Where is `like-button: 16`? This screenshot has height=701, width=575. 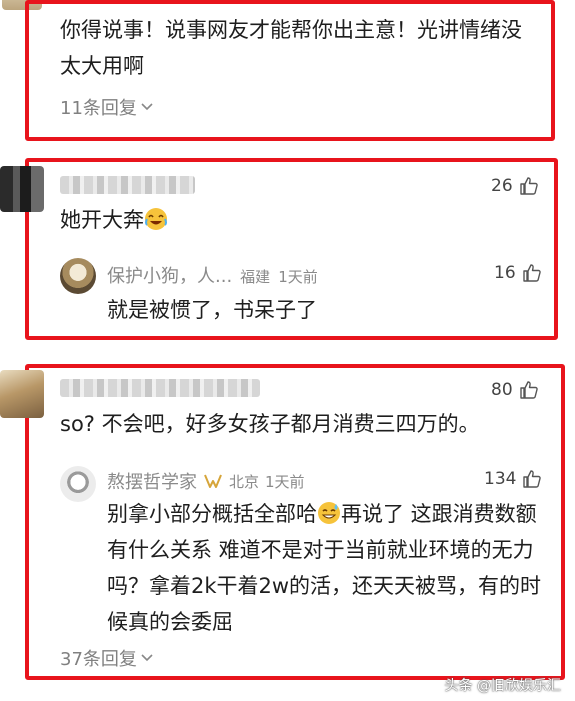
like-button: 16 is located at coordinates (518, 273).